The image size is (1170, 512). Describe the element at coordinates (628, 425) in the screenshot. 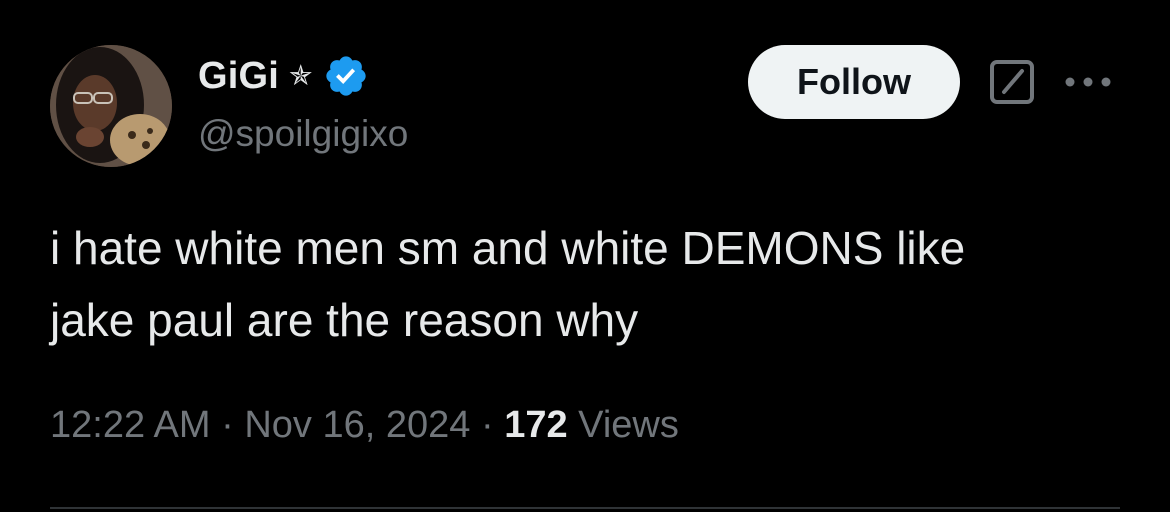

I see `views-label: Views` at that location.